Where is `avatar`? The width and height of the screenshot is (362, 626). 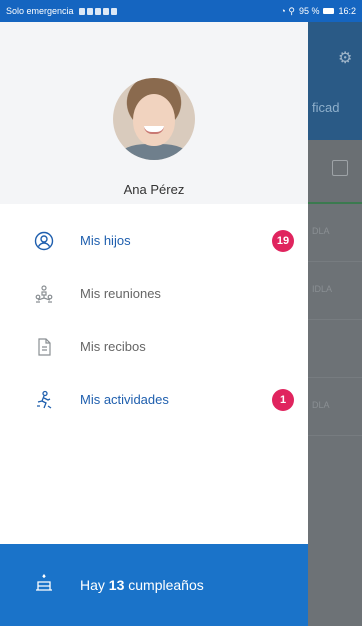 avatar is located at coordinates (154, 119).